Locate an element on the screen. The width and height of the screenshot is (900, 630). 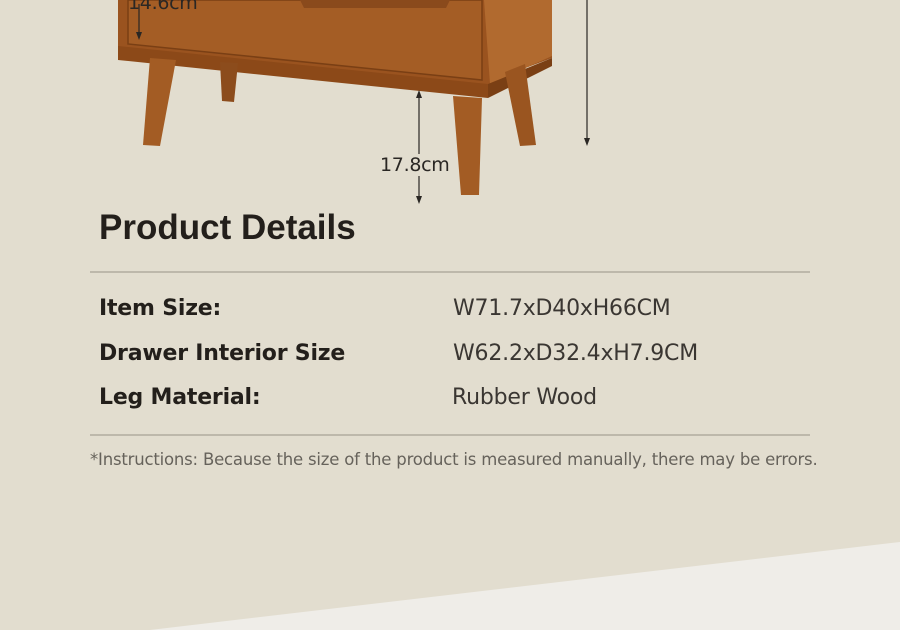
height-dimension-arrowhead is located at coordinates (587, 142).